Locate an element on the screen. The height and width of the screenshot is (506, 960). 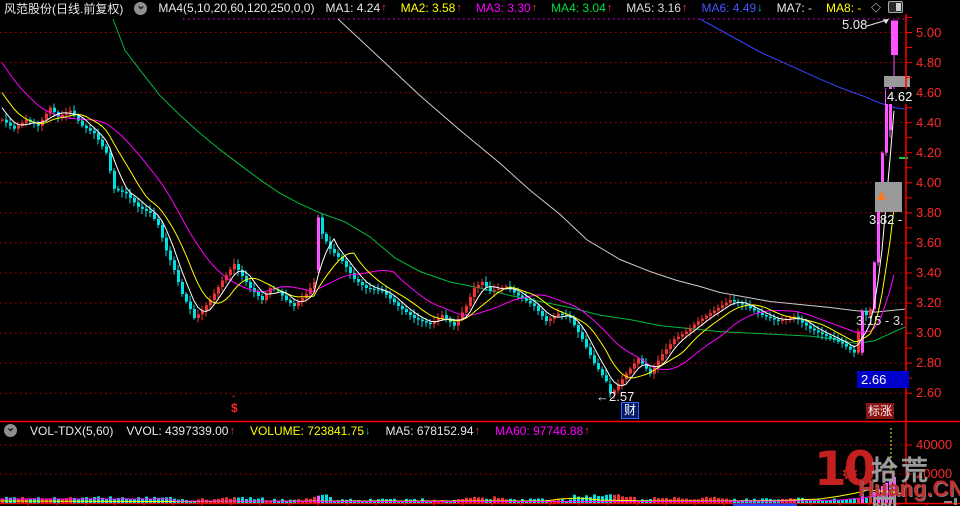
readout-text: VOLUME: 723841.75 is located at coordinates (307, 430).